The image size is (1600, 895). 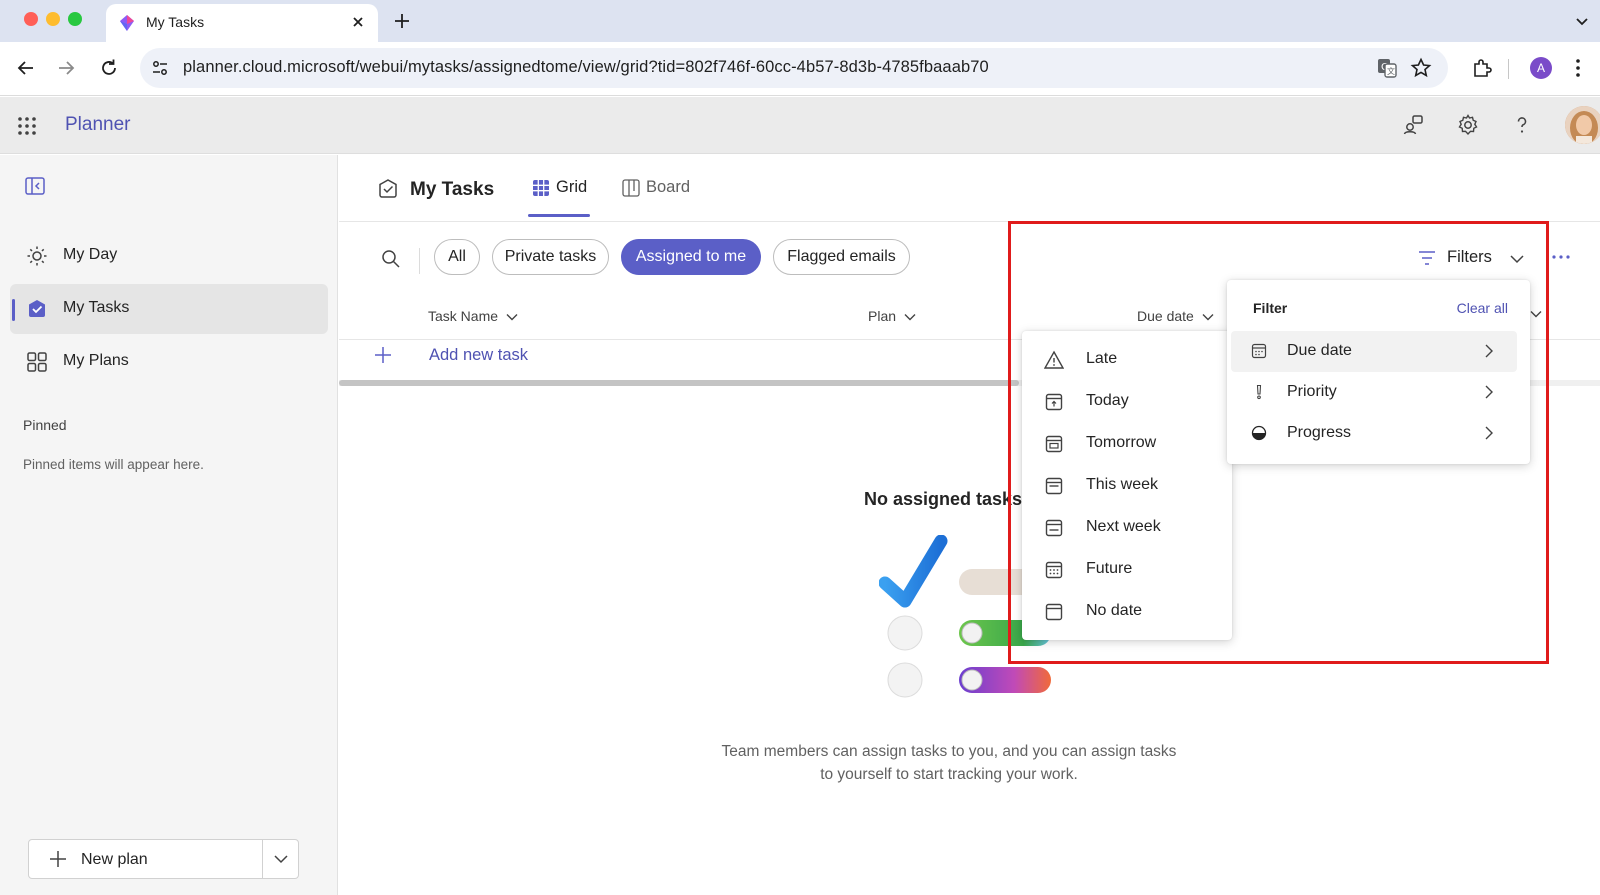 I want to click on back-arrow-icon, so click(x=26, y=68).